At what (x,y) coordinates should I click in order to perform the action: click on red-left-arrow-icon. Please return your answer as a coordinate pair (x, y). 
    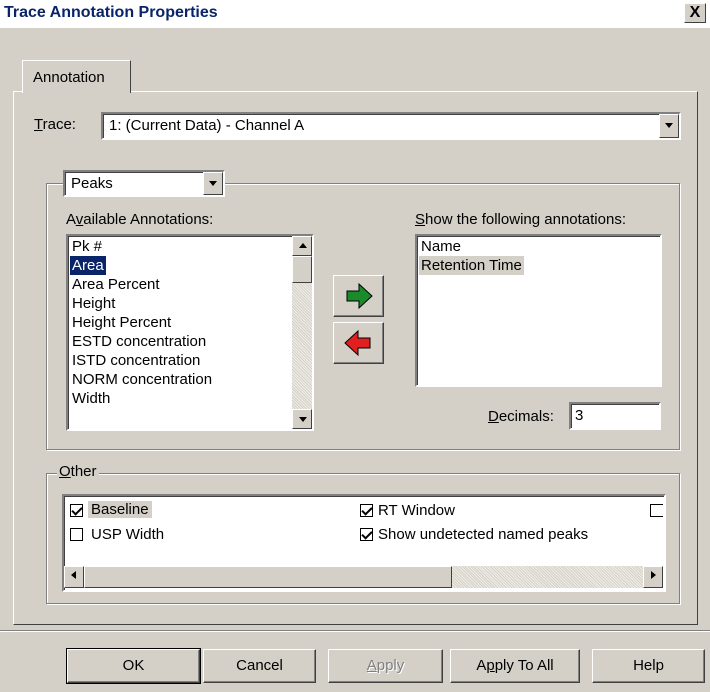
    Looking at the image, I should click on (357, 343).